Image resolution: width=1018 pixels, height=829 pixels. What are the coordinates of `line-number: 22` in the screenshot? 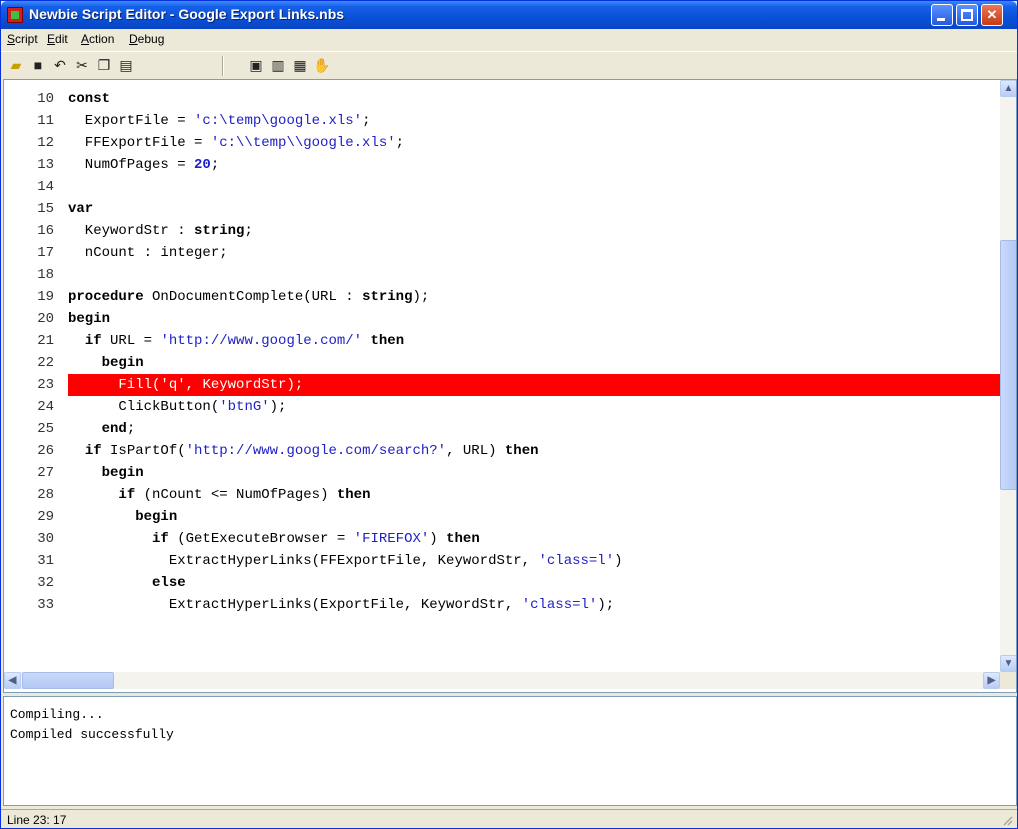 It's located at (45, 363).